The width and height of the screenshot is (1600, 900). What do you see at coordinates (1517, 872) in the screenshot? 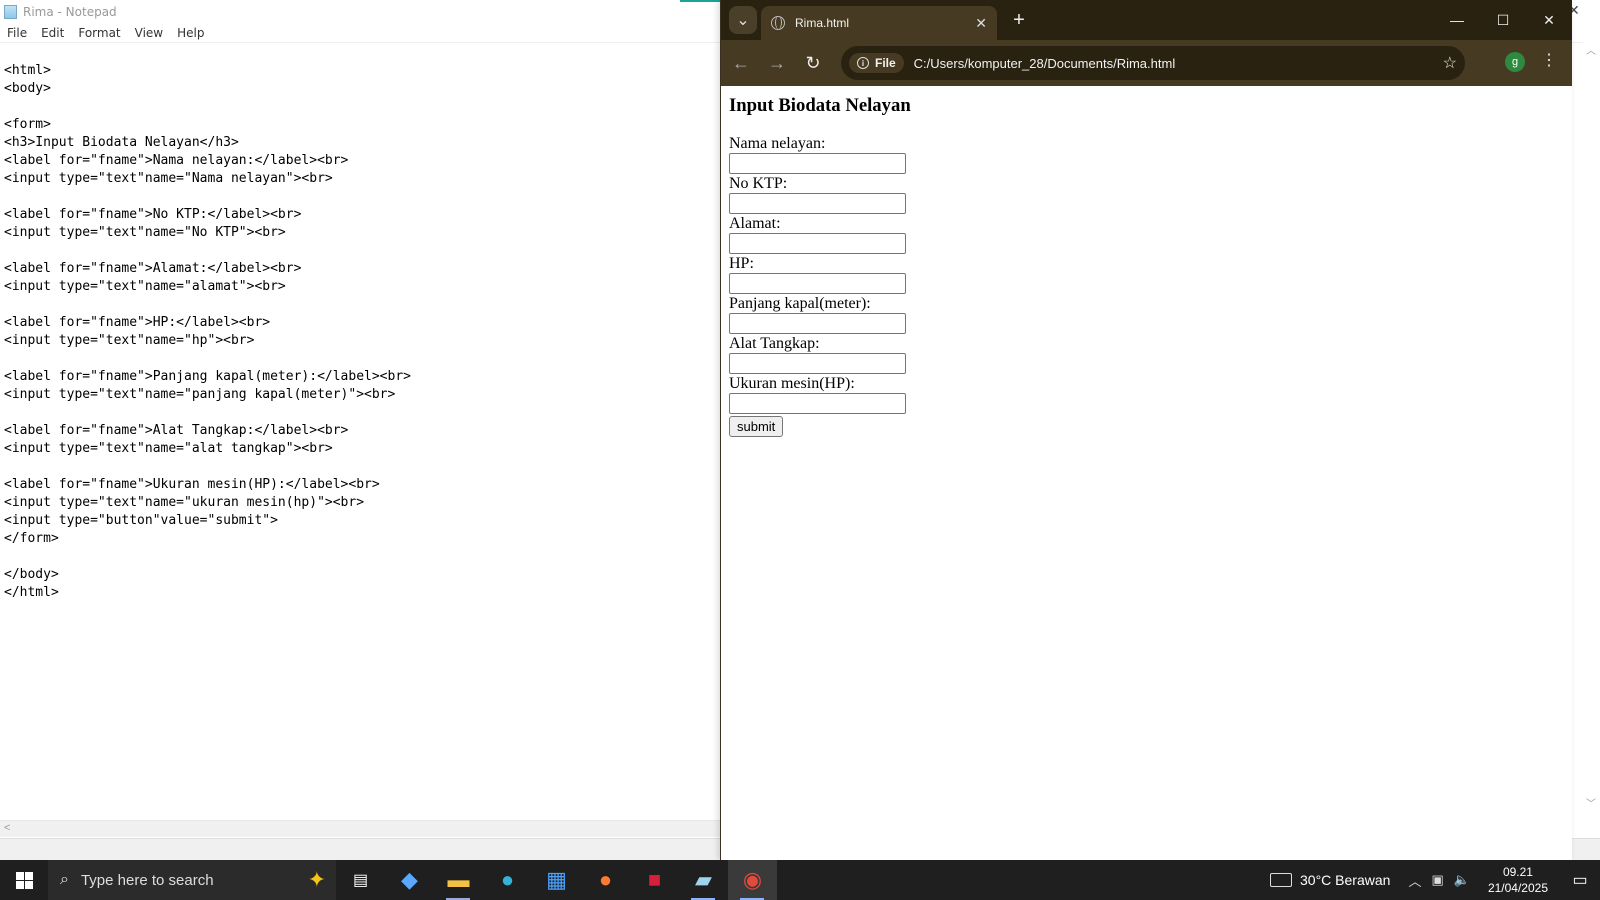
I see `clock-time: 09.21` at bounding box center [1517, 872].